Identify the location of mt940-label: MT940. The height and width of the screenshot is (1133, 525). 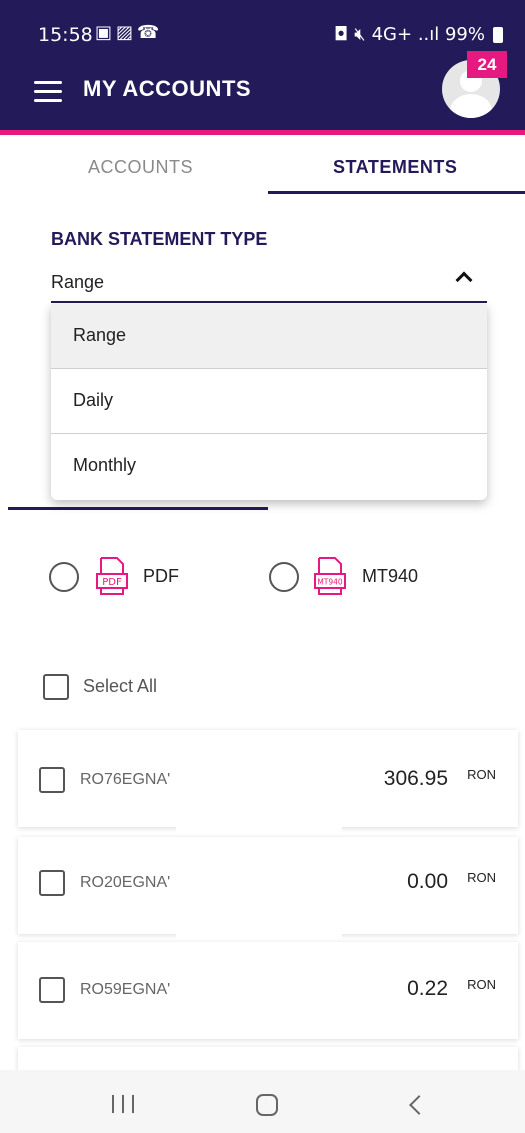
(390, 576).